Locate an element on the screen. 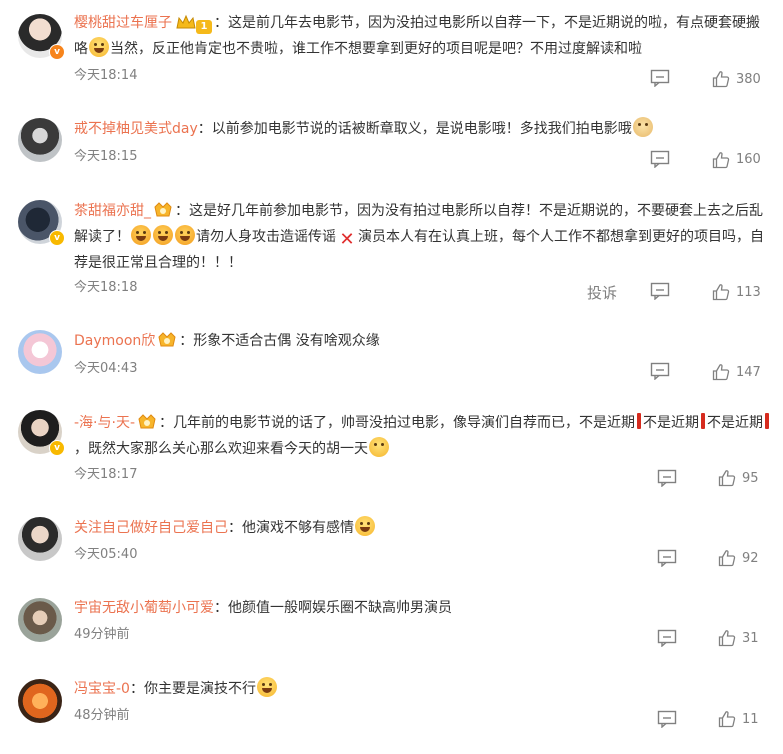 The image size is (783, 754). comment-text: 几年前的电影节说的话了，帅哥没拍过电影，像导演们自荐而已，不是近期 is located at coordinates (404, 423).